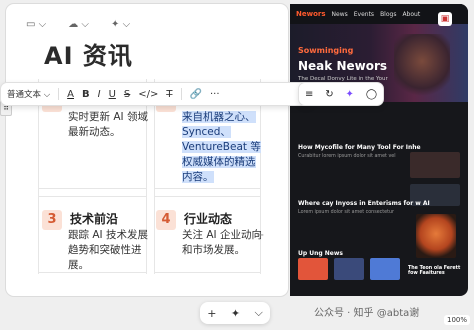 This screenshot has height=330, width=474. I want to click on card-body: 跟踪 AI 技术发展 趋势和突破性进 展。, so click(108, 250).